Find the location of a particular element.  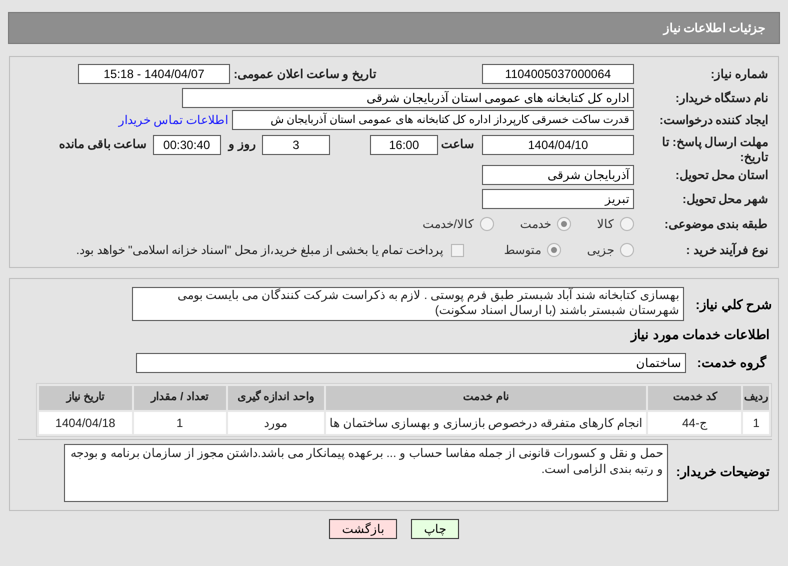

text-field: تبریز is located at coordinates (558, 199).